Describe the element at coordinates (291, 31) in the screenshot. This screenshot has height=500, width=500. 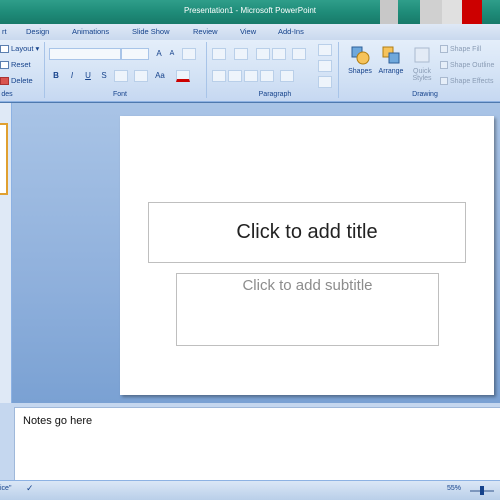
I see `tab-add-ins: Add-Ins` at that location.